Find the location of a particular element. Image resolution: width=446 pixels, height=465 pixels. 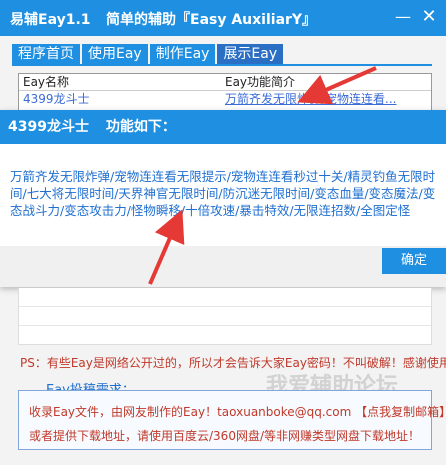

tab-use: 使用Eay is located at coordinates (115, 54).